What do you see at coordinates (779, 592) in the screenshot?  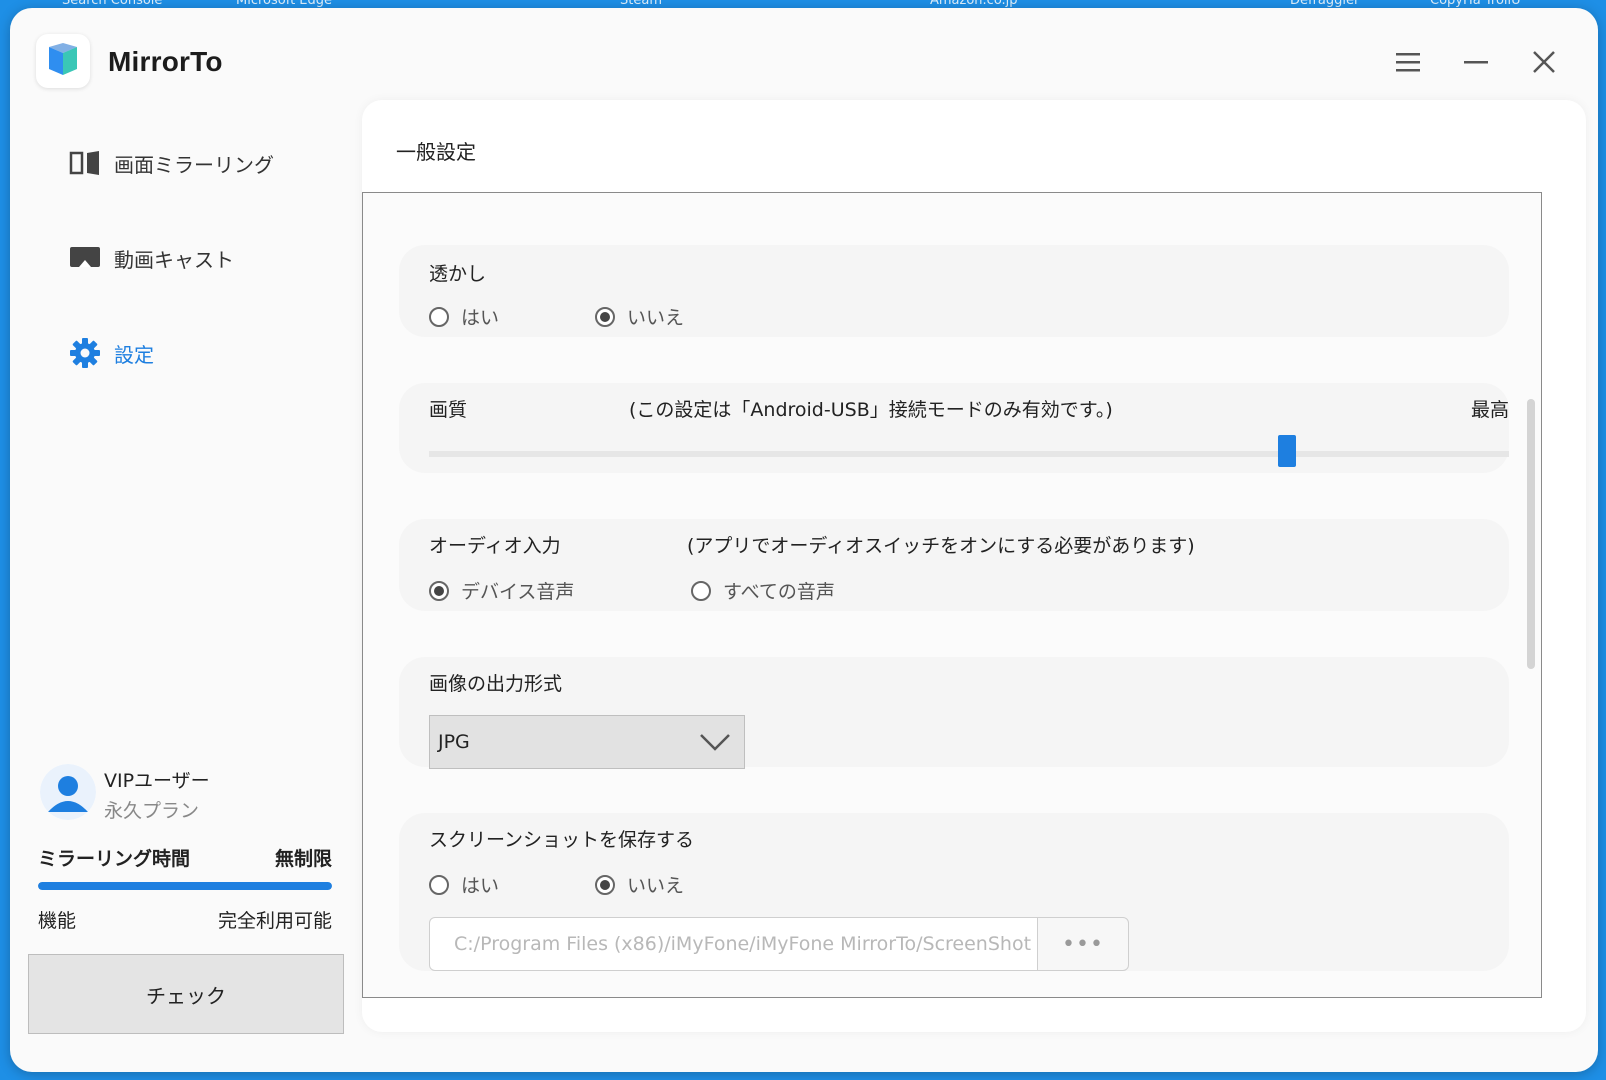 I see `radio-label: すべての音声` at bounding box center [779, 592].